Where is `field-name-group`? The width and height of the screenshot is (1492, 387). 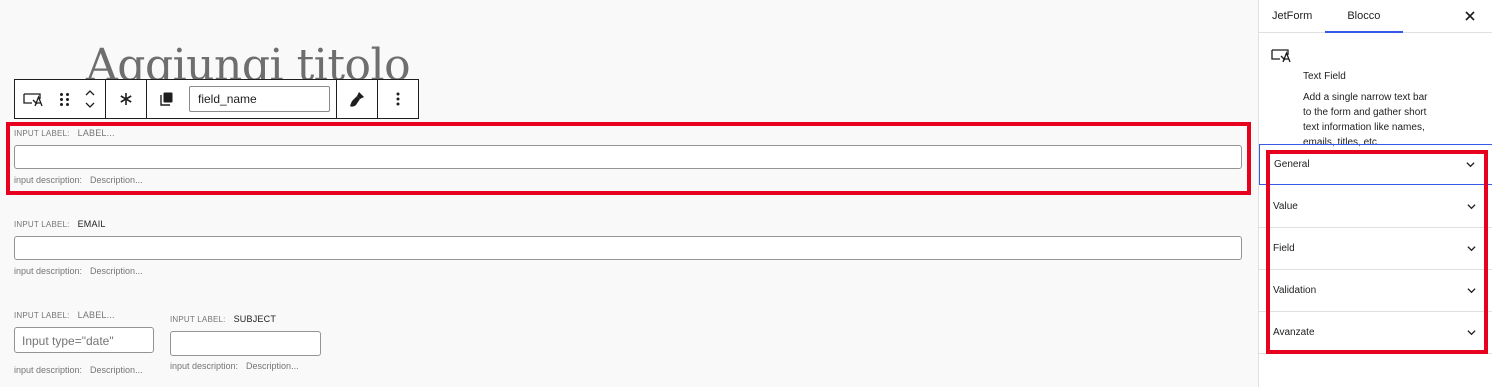 field-name-group is located at coordinates (242, 99).